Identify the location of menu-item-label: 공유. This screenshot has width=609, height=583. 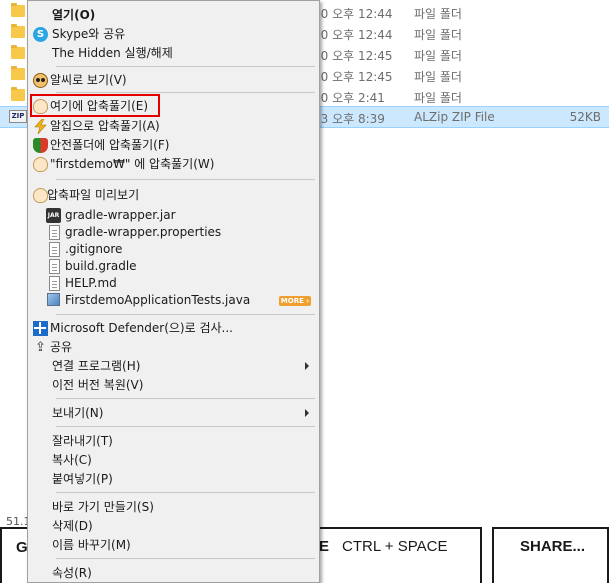
(61, 347).